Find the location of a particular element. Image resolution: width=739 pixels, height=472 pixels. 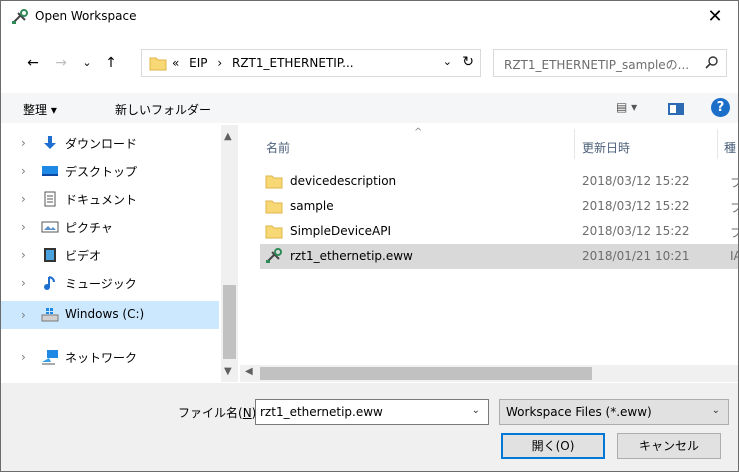

nav-item-label: ネットワーク is located at coordinates (101, 358).